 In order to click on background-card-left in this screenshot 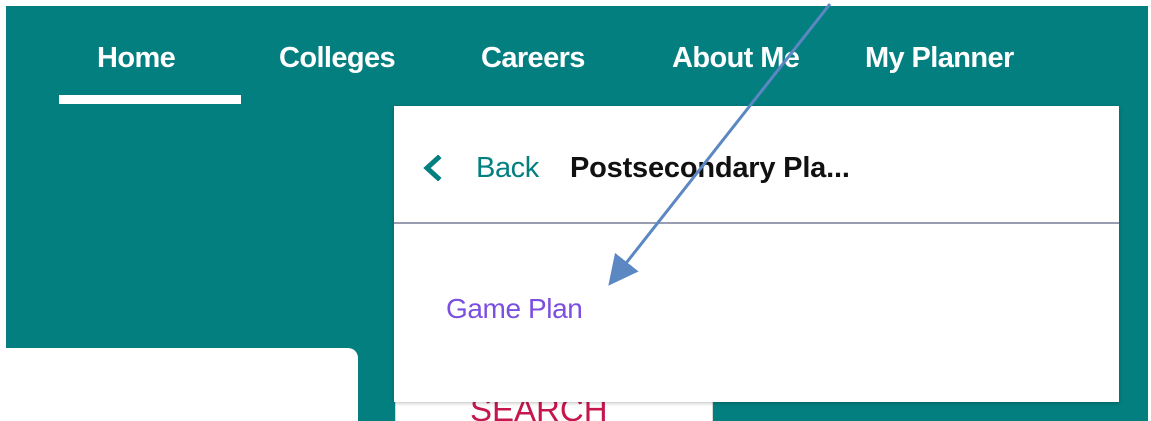, I will do `click(182, 384)`.